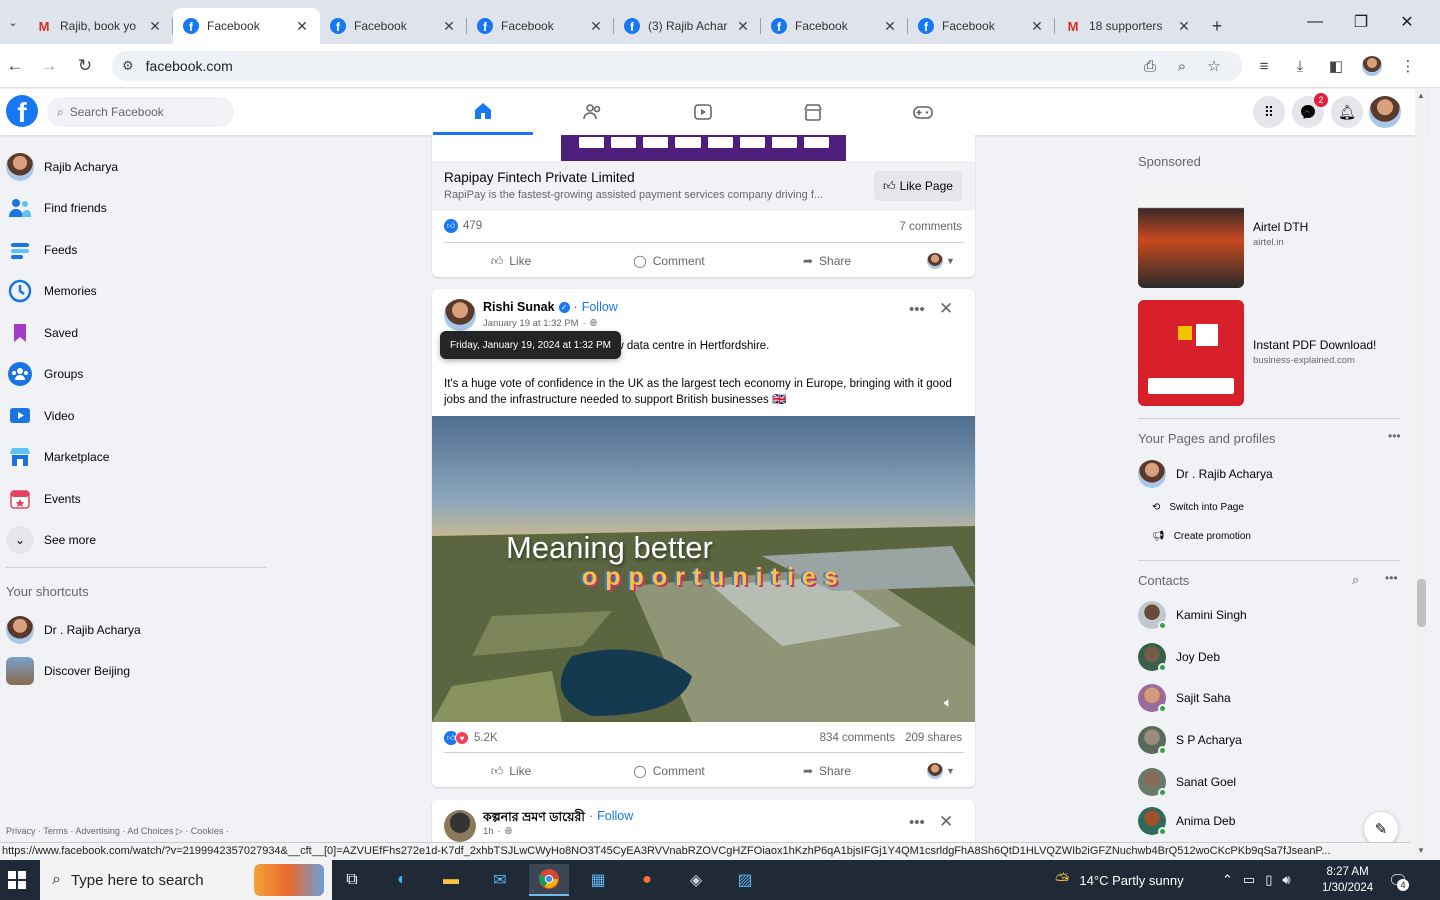 The width and height of the screenshot is (1440, 900). What do you see at coordinates (519, 307) in the screenshot?
I see `author-name: Rishi Sunak` at bounding box center [519, 307].